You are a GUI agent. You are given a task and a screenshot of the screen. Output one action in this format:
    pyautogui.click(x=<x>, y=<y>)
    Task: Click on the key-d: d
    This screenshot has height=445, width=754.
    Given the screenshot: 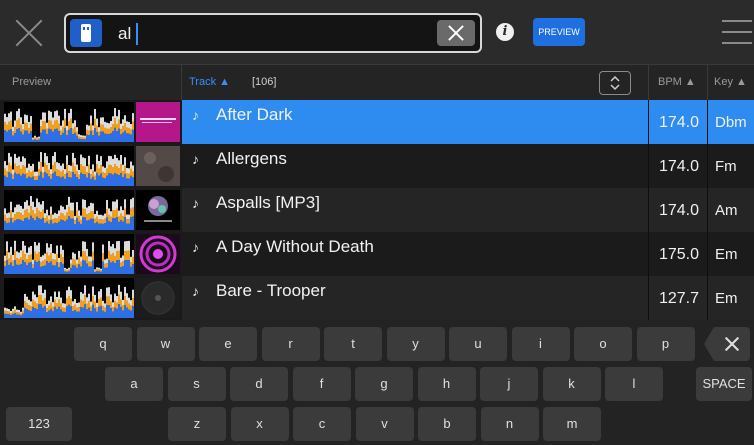 What is the action you would take?
    pyautogui.click(x=259, y=384)
    